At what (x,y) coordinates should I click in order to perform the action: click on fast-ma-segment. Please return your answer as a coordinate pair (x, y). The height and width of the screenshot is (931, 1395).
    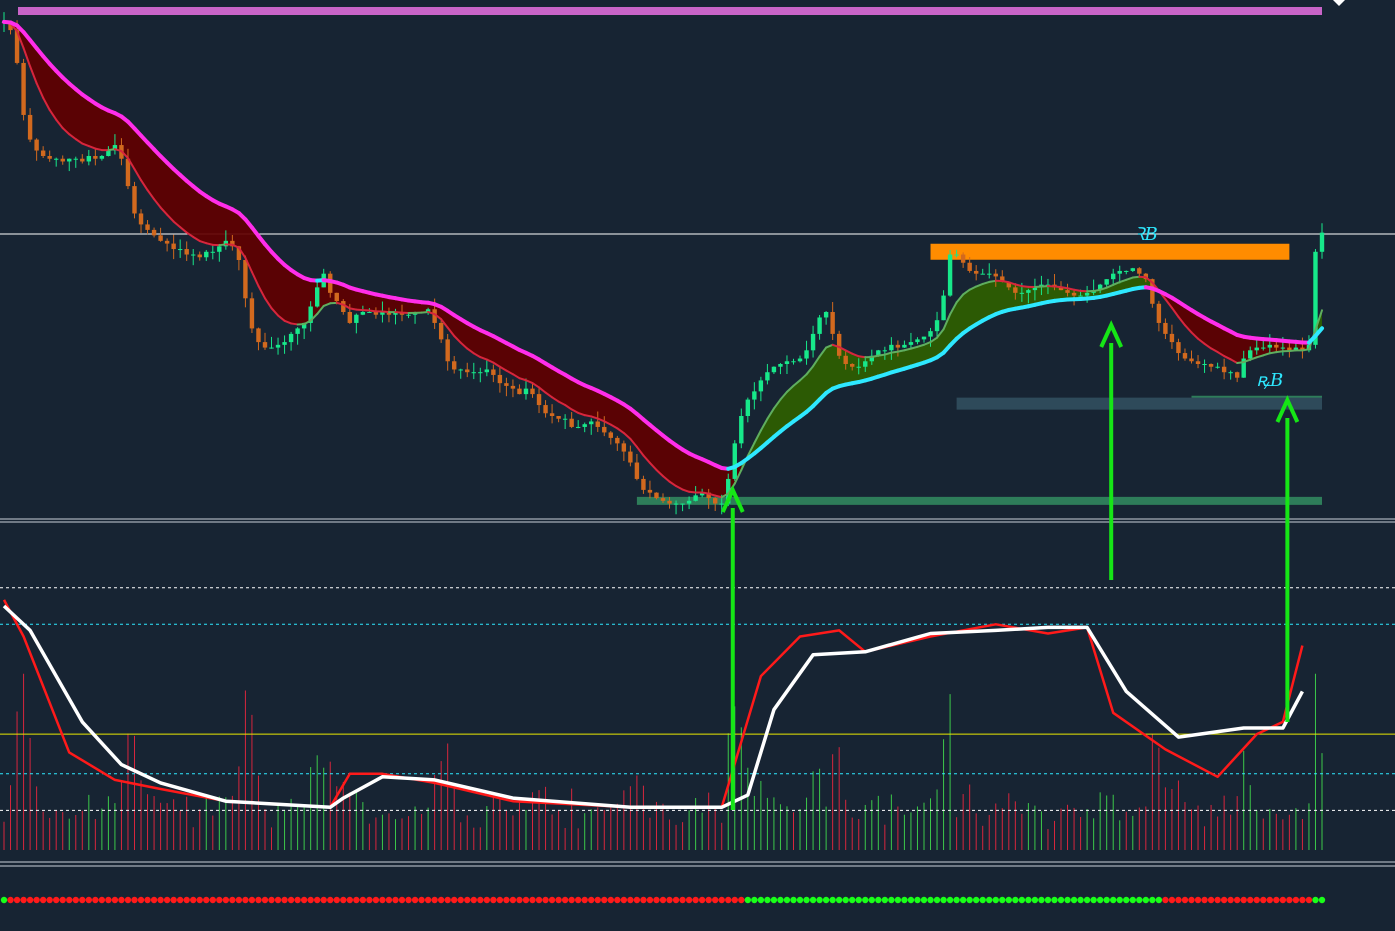
    Looking at the image, I should click on (1071, 289).